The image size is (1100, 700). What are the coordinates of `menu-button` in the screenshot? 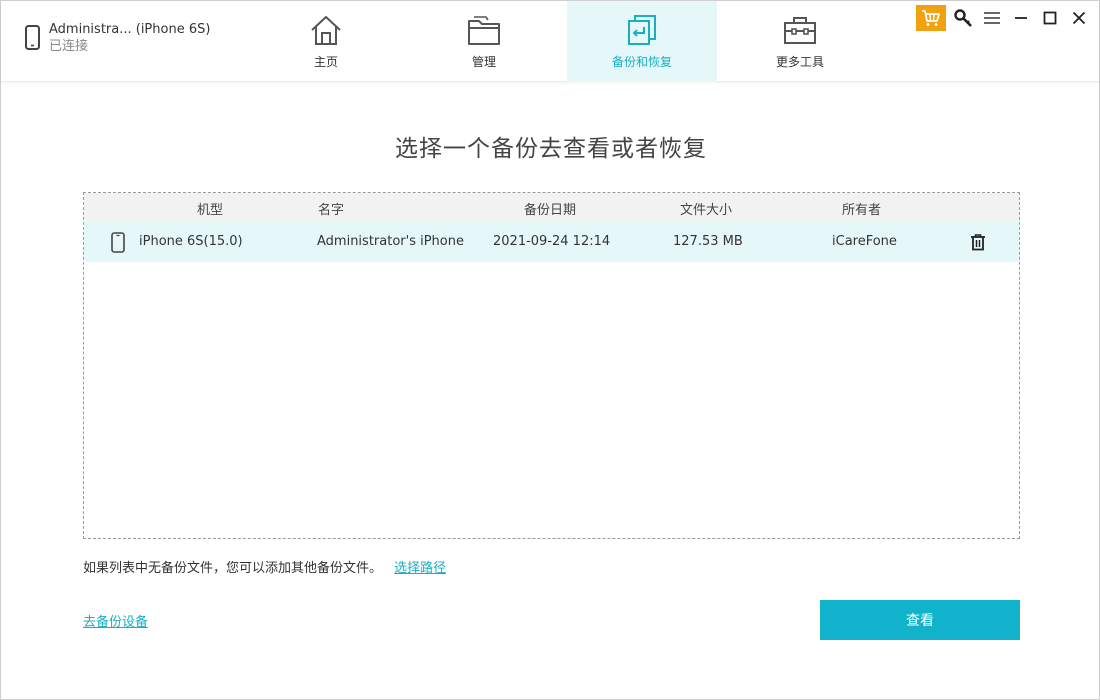 It's located at (991, 18).